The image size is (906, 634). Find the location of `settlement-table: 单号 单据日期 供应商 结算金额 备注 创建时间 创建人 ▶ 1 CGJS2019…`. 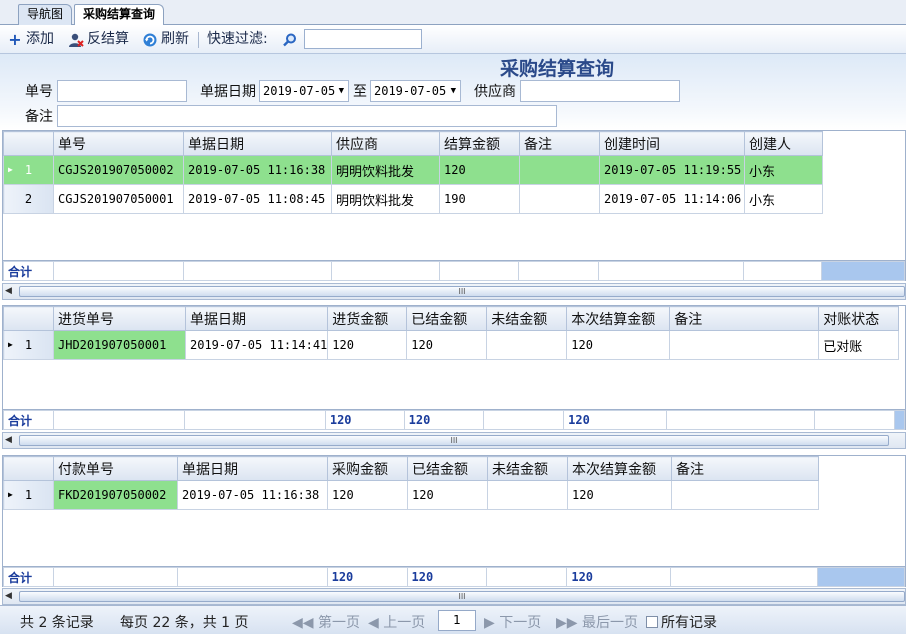

settlement-table: 单号 单据日期 供应商 结算金额 备注 创建时间 创建人 ▶ 1 CGJS2019… is located at coordinates (413, 172).